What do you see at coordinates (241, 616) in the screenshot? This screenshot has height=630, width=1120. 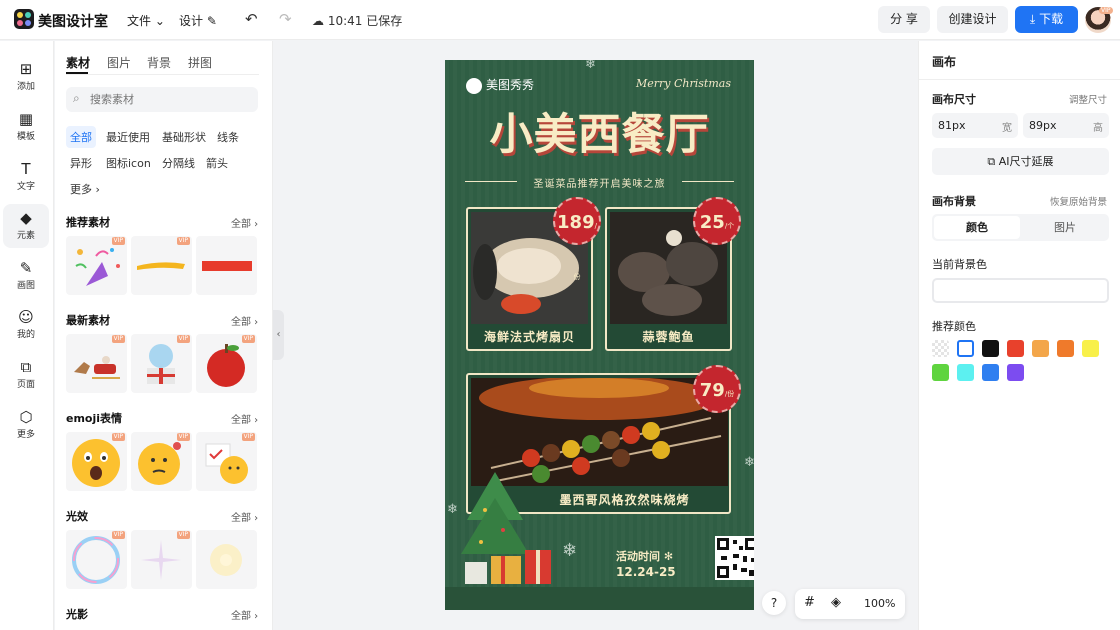 I see `section-all-label: 全部` at bounding box center [241, 616].